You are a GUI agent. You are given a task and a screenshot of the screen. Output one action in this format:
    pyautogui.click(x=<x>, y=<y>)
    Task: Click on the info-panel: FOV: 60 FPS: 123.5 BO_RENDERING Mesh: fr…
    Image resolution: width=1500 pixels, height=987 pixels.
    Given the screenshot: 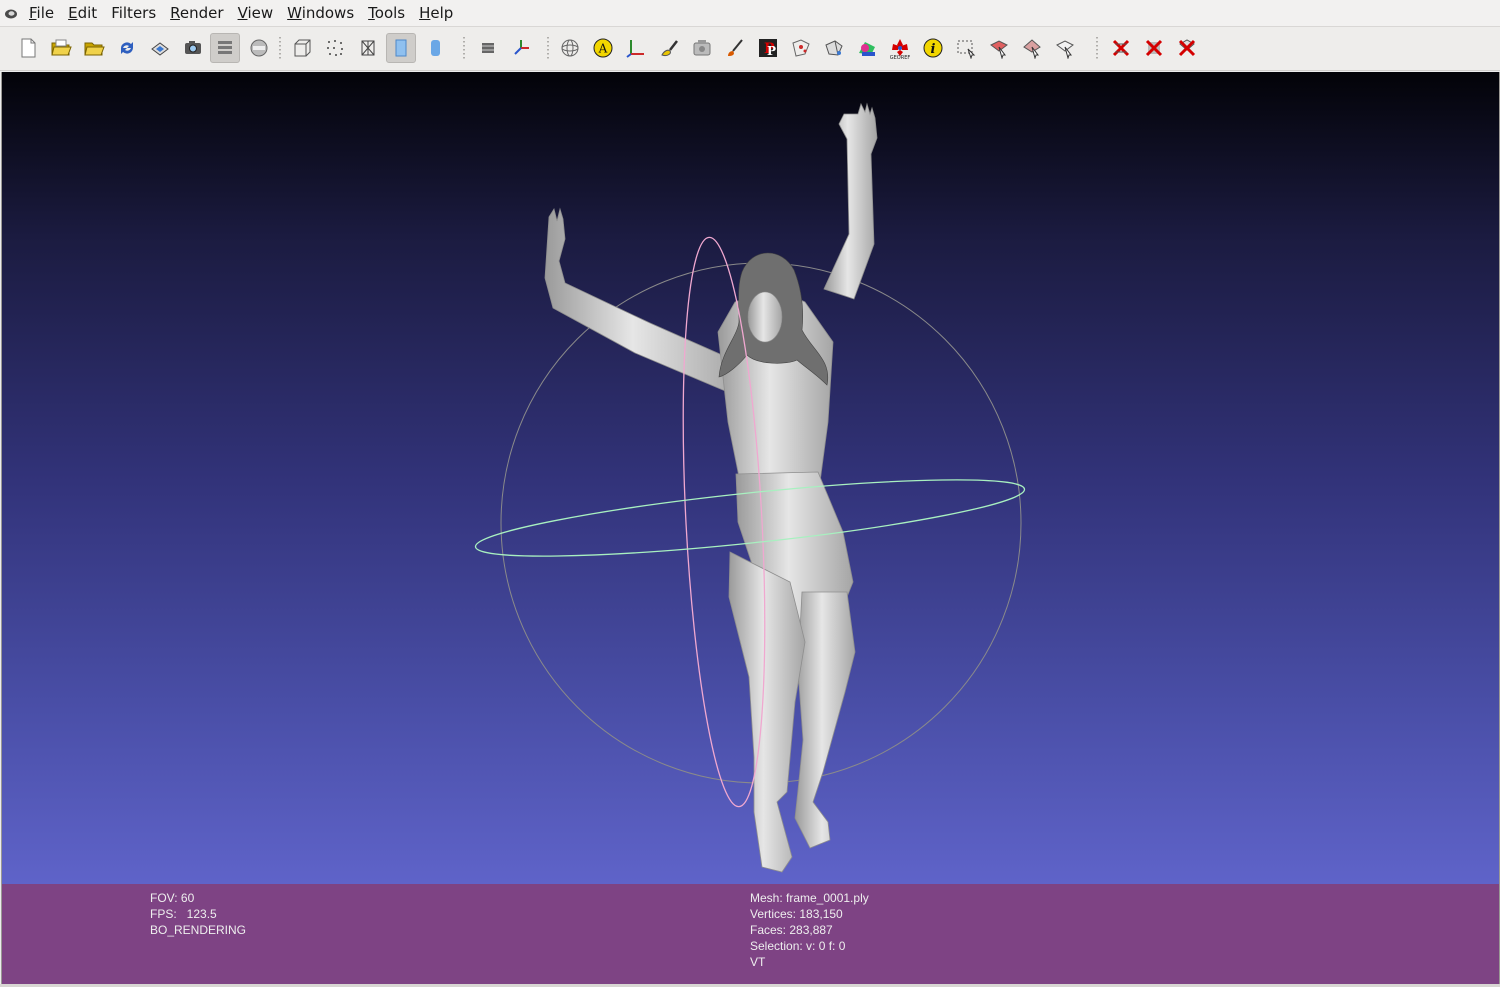 What is the action you would take?
    pyautogui.click(x=750, y=934)
    